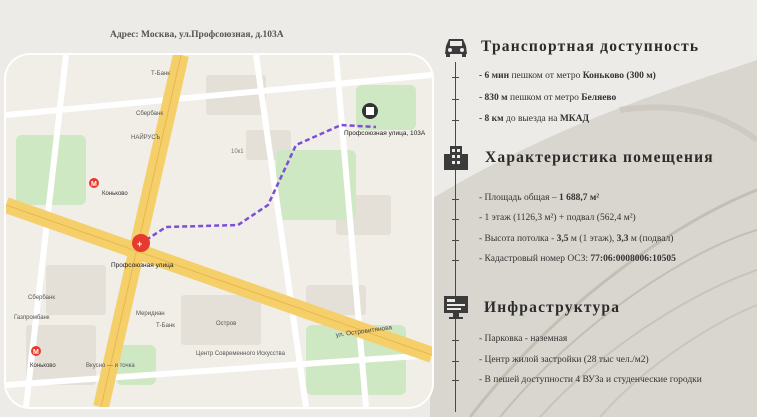  Describe the element at coordinates (145, 137) in the screenshot. I see `poi-nayrus: НАЙРУСЪ` at that location.